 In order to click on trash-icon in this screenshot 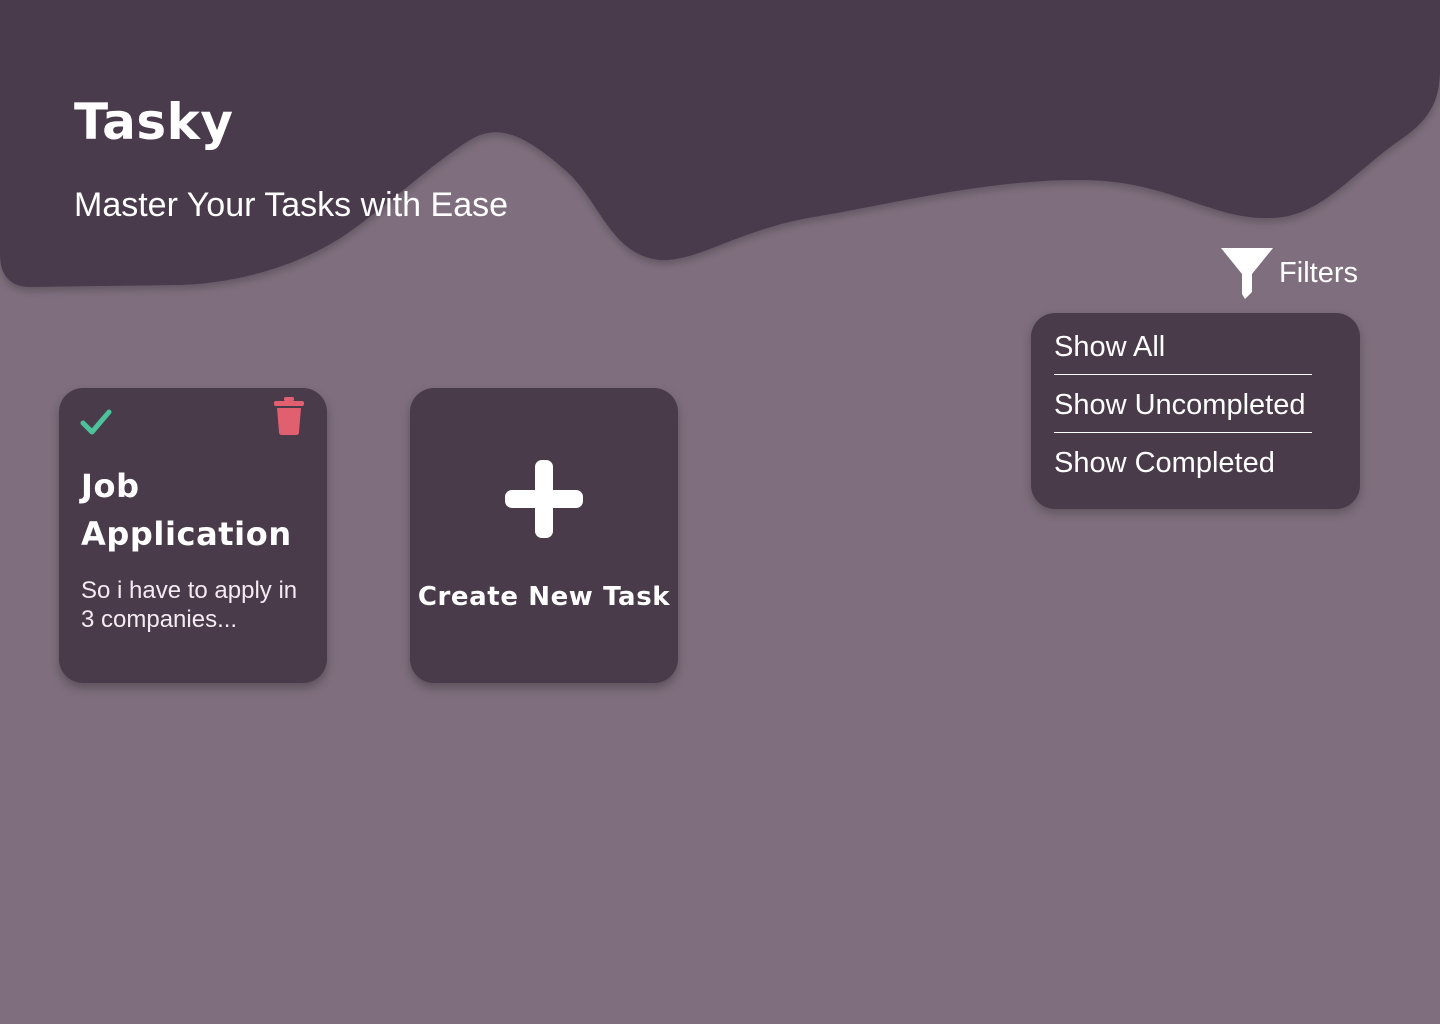, I will do `click(289, 416)`.